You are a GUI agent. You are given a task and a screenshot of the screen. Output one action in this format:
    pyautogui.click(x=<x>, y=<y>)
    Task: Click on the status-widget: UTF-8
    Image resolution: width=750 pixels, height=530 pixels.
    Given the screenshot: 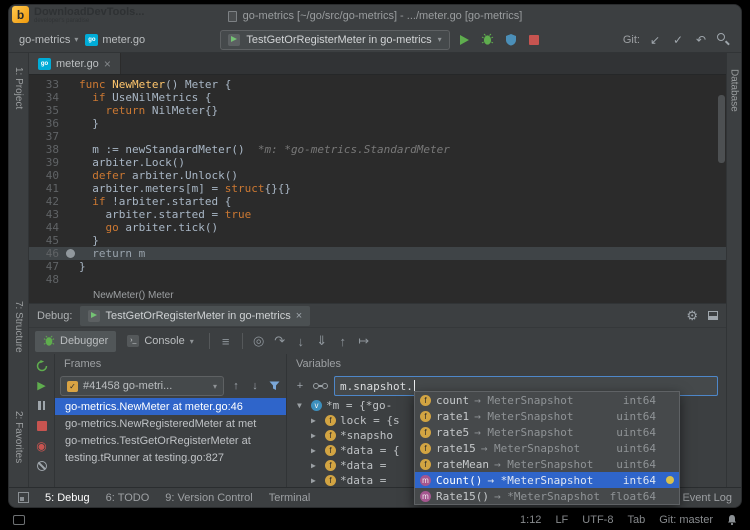 What is the action you would take?
    pyautogui.click(x=597, y=520)
    